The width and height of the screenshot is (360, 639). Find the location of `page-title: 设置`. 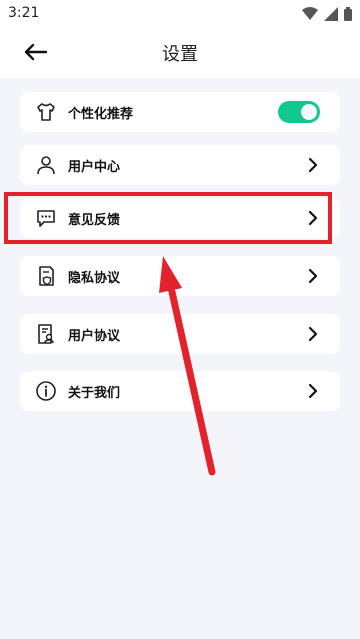

page-title: 设置 is located at coordinates (180, 54).